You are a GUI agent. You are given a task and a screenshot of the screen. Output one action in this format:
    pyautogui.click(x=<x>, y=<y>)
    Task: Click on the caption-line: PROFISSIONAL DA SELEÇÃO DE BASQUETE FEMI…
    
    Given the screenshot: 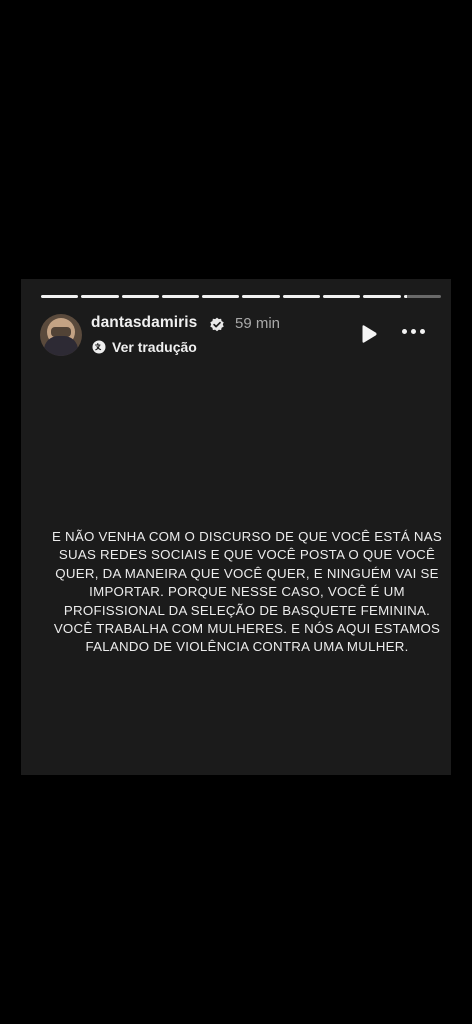 What is the action you would take?
    pyautogui.click(x=247, y=610)
    